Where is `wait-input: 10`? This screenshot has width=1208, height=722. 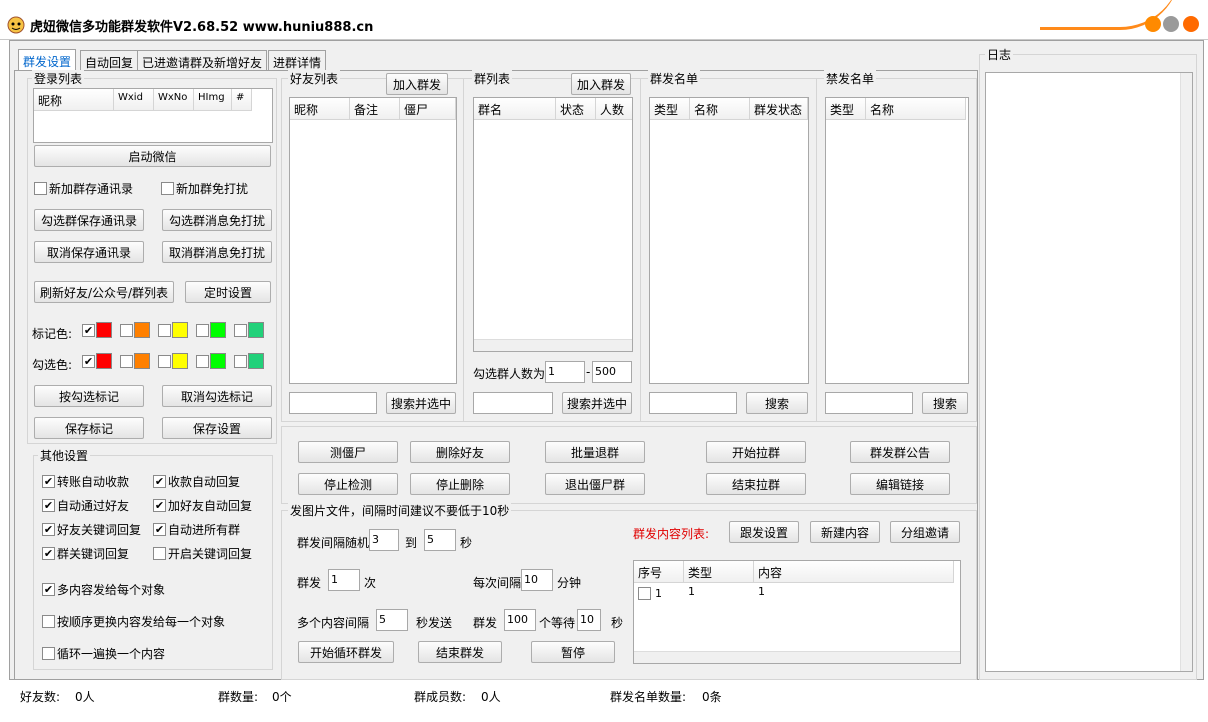
wait-input: 10 is located at coordinates (589, 620).